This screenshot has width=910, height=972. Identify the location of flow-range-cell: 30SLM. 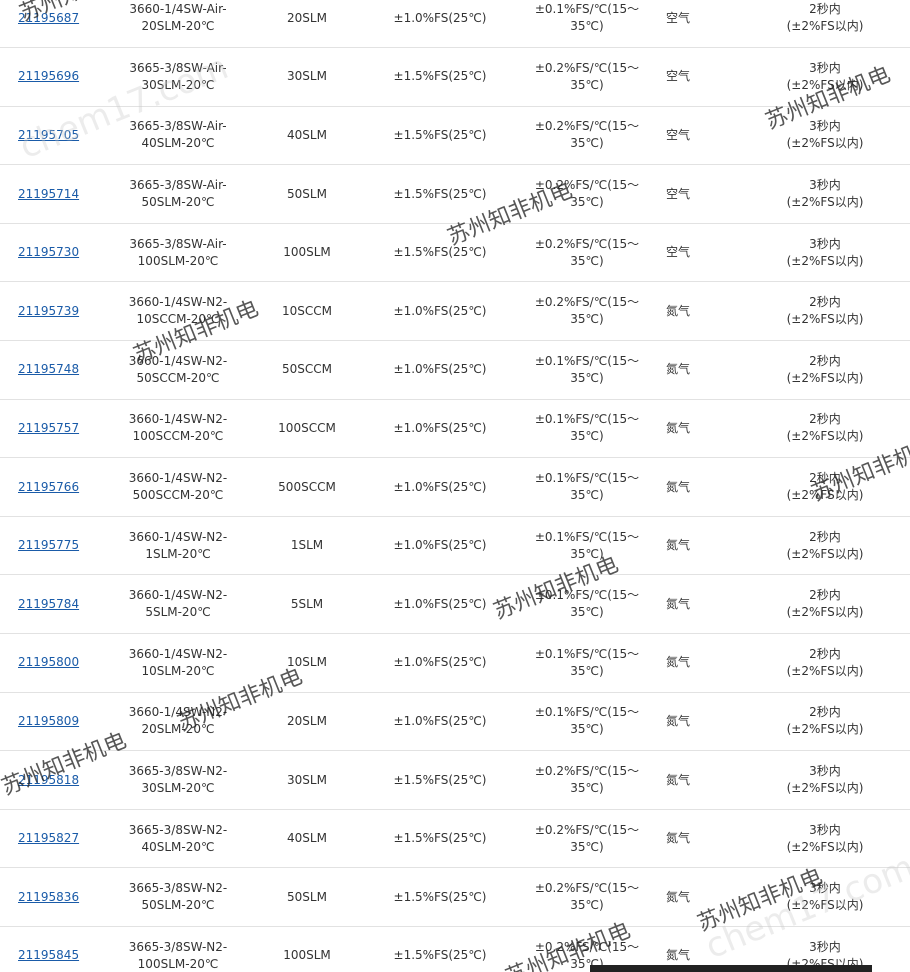
(307, 77).